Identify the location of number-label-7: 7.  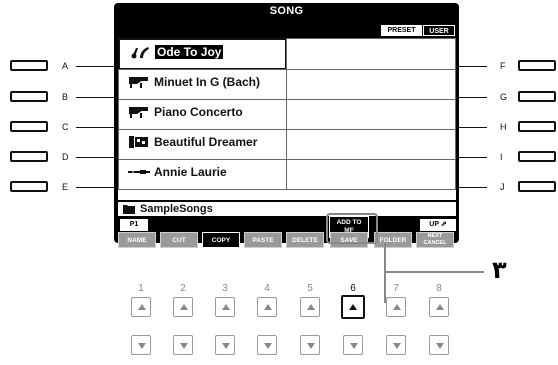
(396, 288).